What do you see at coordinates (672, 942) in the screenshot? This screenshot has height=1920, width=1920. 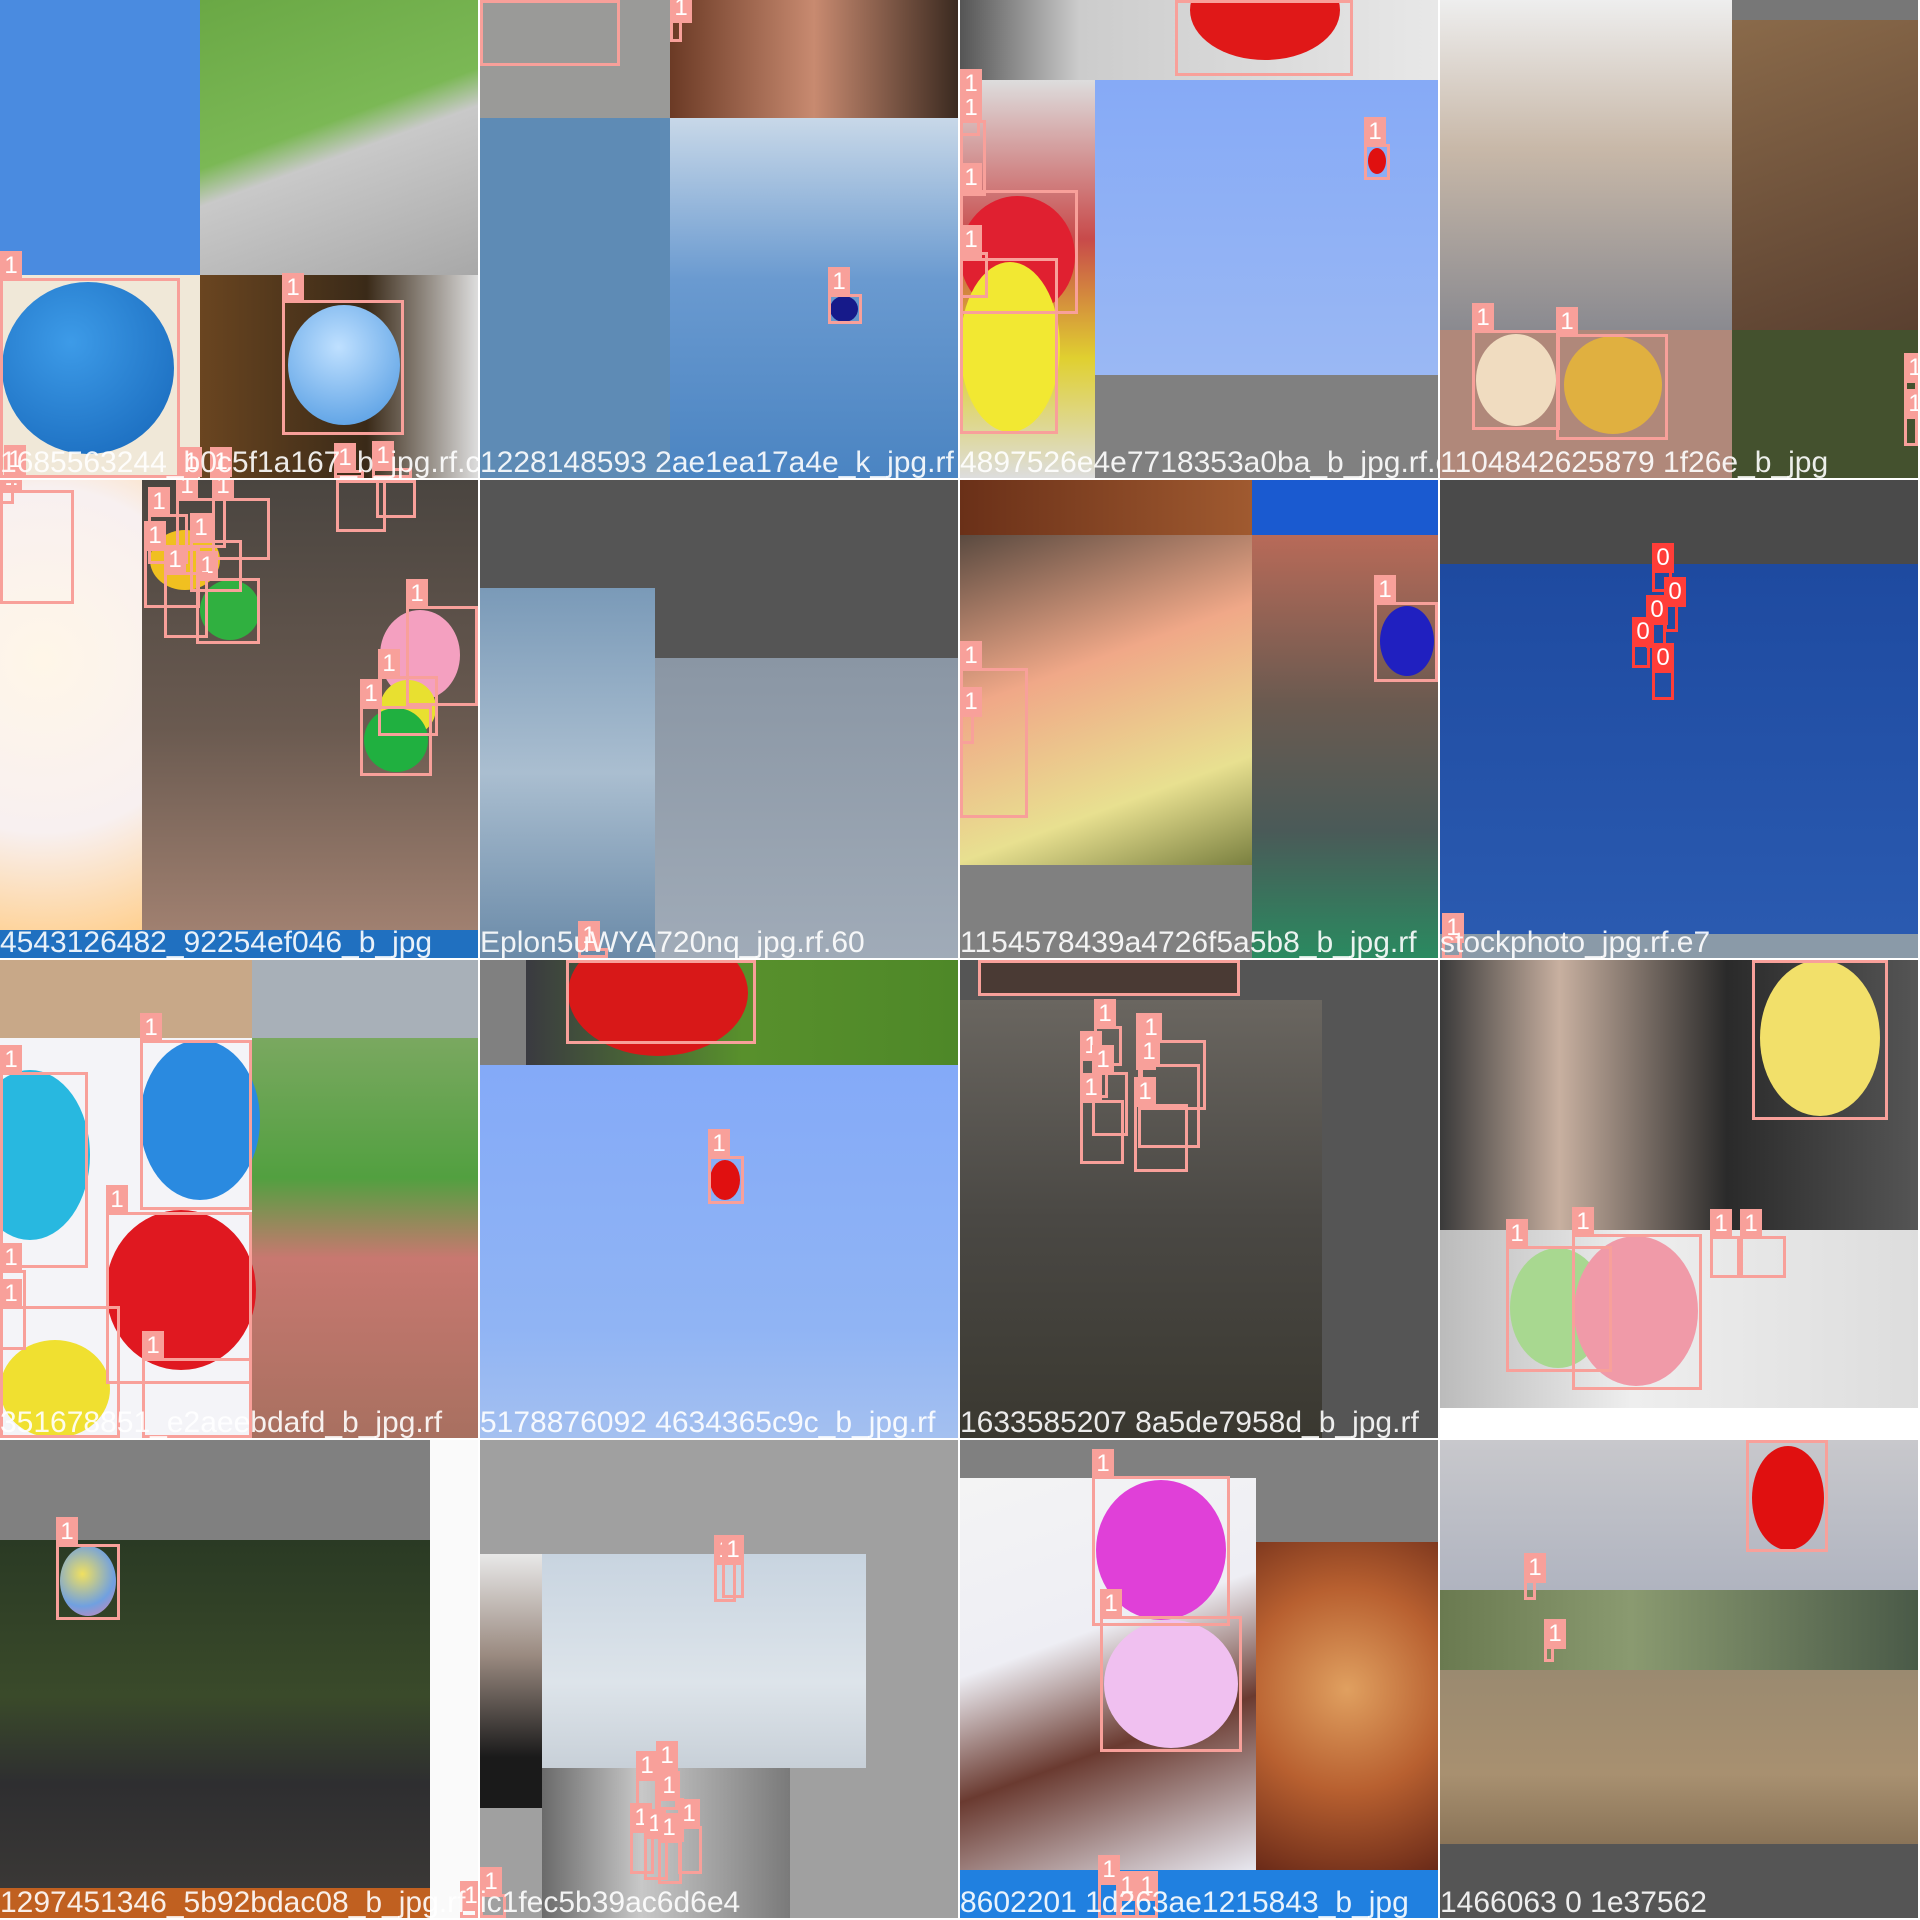 I see `image-filename: Eplon5uWYA720nq_jpg.rf.60` at bounding box center [672, 942].